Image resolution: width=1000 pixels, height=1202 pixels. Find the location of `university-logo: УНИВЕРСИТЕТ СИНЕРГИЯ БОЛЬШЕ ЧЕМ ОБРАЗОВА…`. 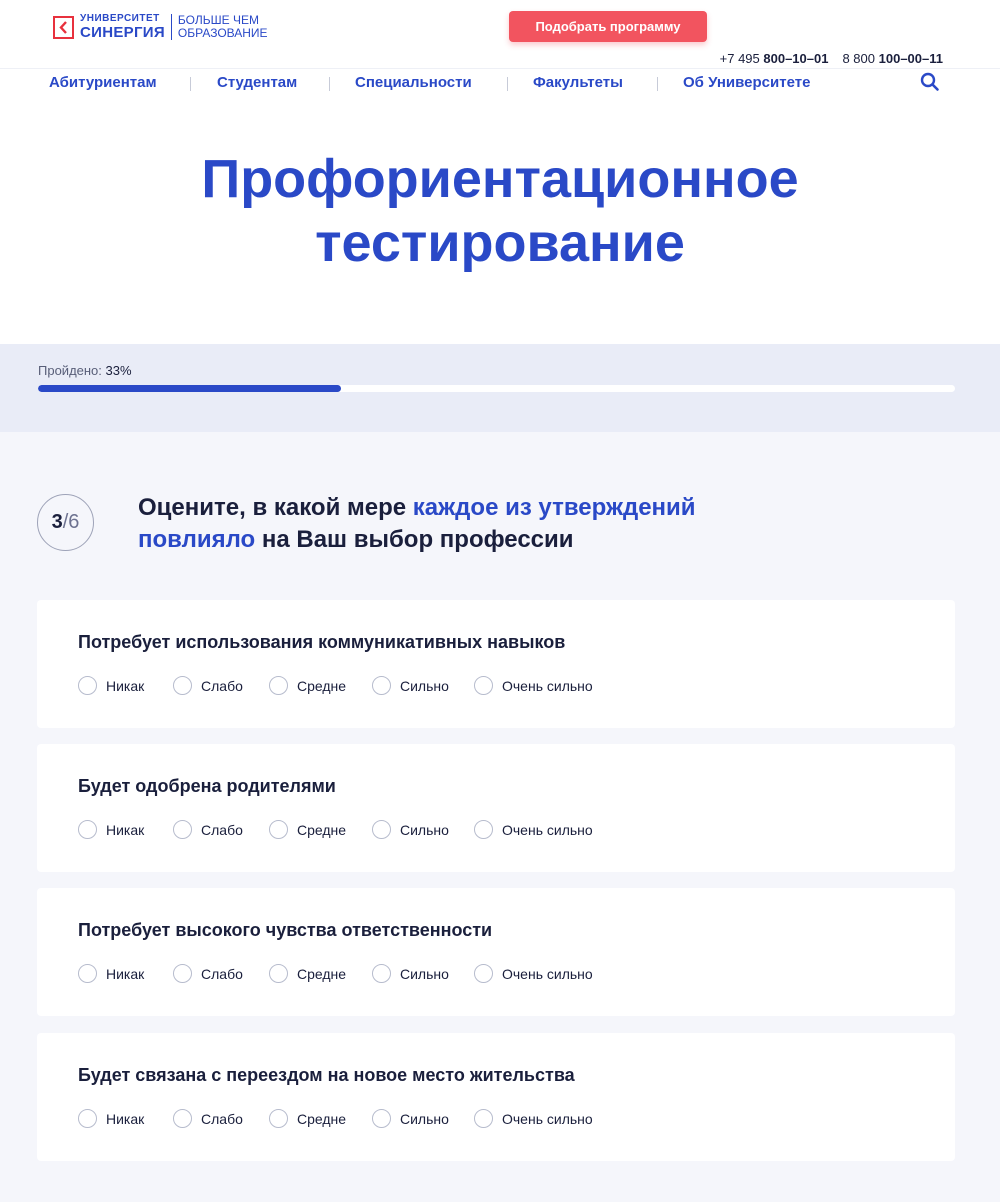

university-logo: УНИВЕРСИТЕТ СИНЕРГИЯ БОЛЬШЕ ЧЕМ ОБРАЗОВА… is located at coordinates (160, 27).